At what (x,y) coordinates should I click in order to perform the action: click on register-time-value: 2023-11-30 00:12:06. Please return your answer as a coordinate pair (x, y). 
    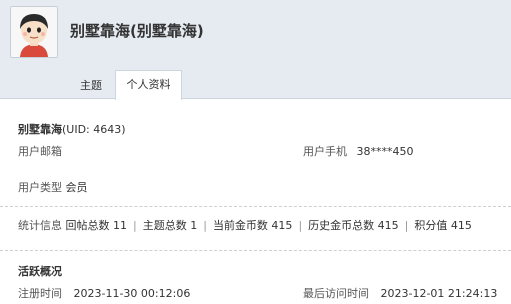
    Looking at the image, I should click on (132, 293).